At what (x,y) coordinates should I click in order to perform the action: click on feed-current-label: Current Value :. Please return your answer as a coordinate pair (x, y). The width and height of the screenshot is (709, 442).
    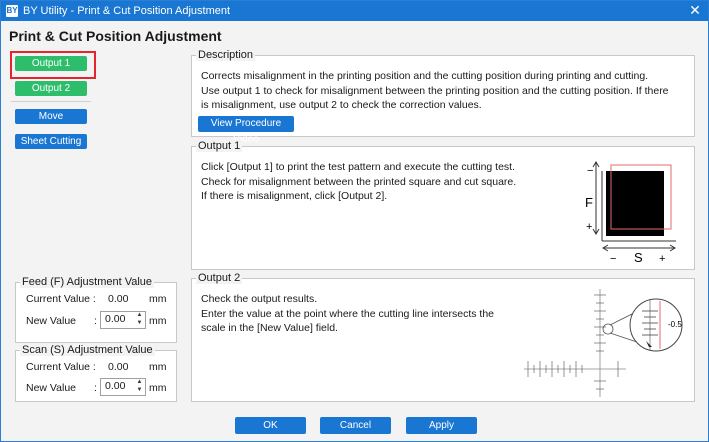
    Looking at the image, I should click on (61, 299).